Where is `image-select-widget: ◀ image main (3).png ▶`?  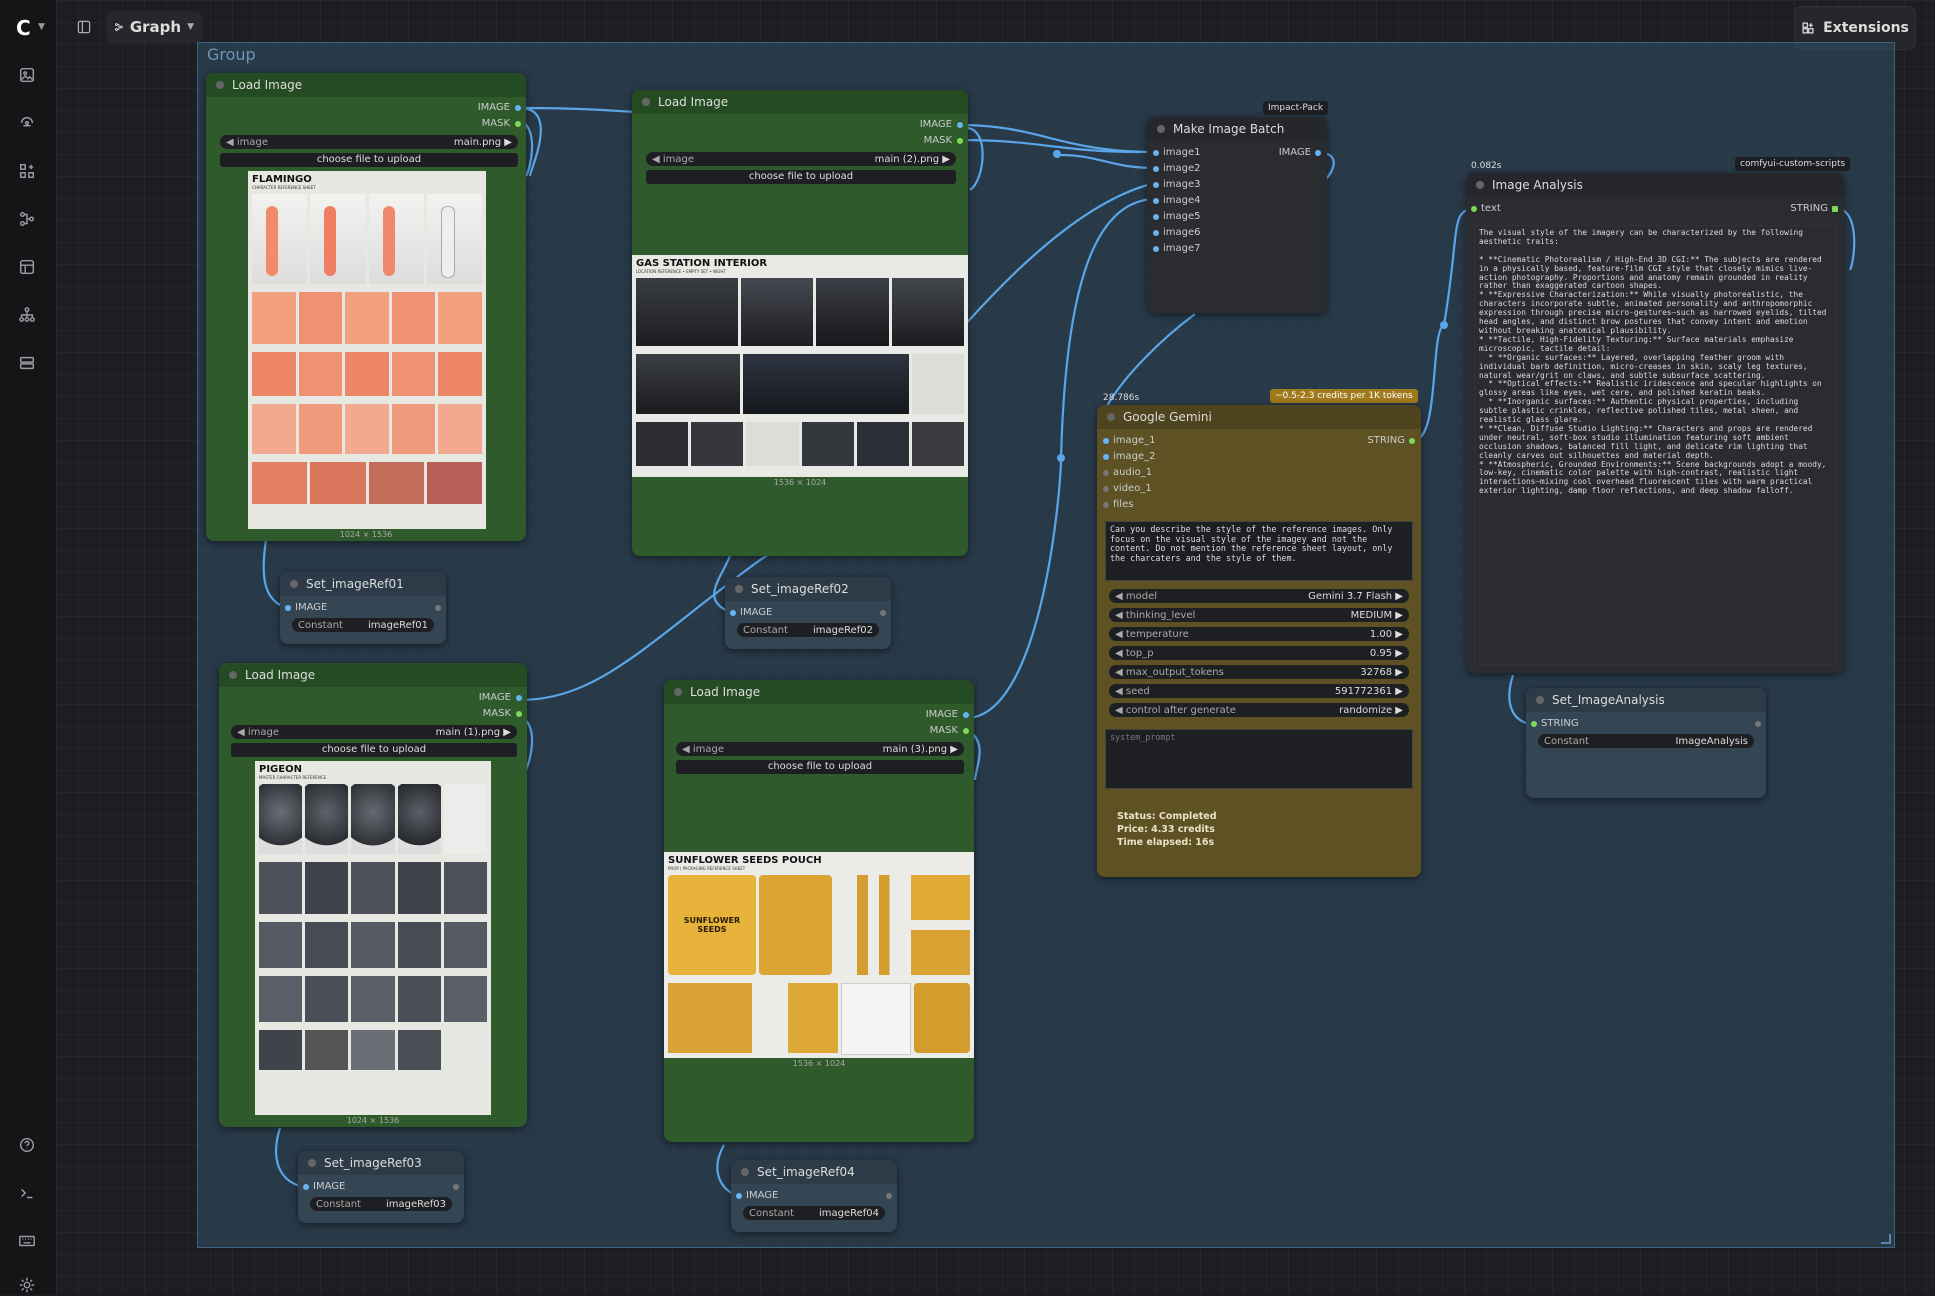 image-select-widget: ◀ image main (3).png ▶ is located at coordinates (820, 749).